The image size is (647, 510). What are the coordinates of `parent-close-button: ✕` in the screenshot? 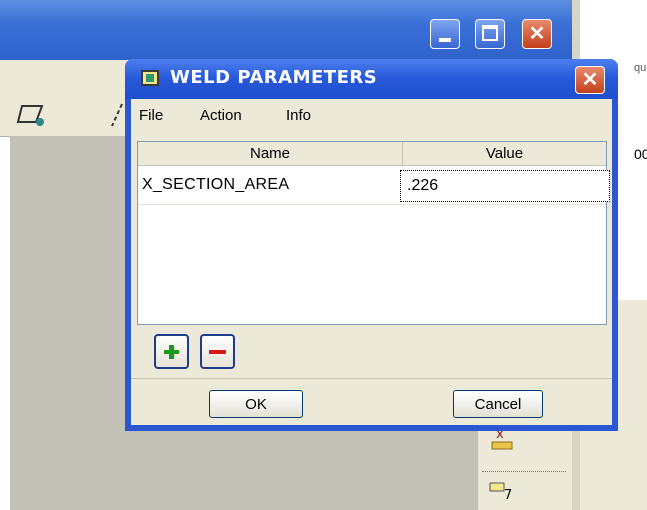 It's located at (537, 34).